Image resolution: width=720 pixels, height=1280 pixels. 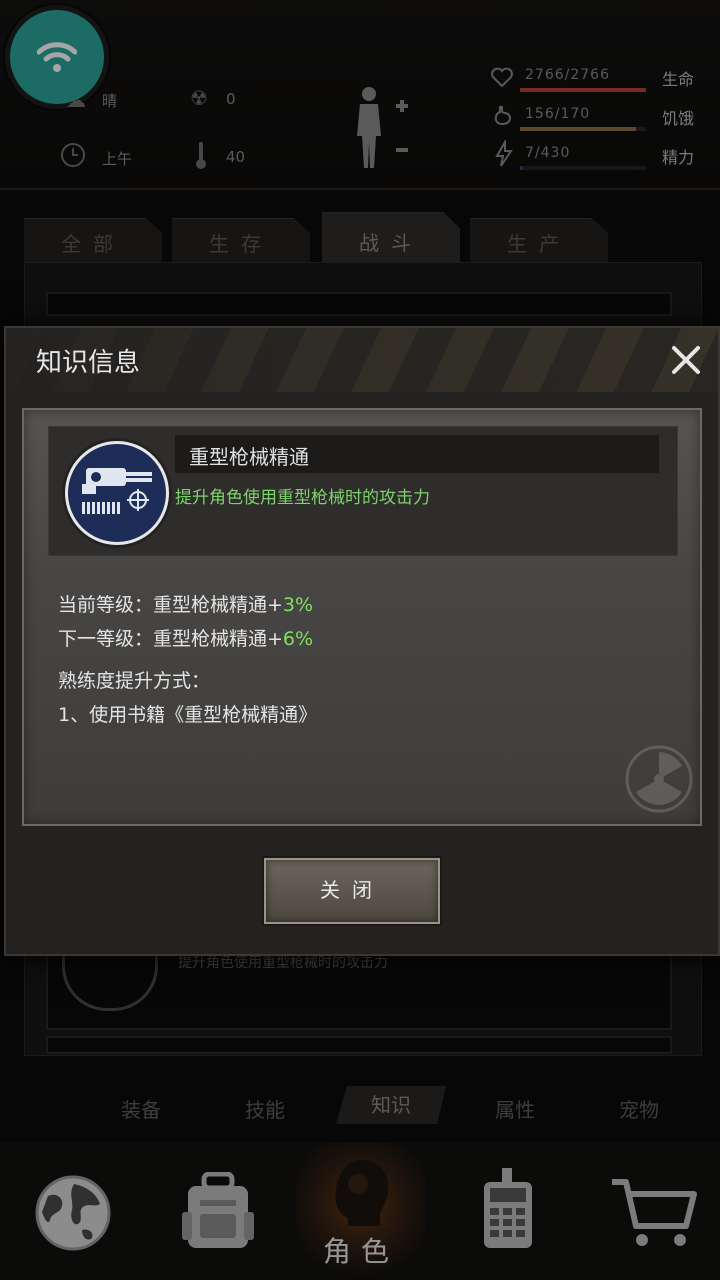 I want to click on dialog-title: 知识信息, so click(x=88, y=363).